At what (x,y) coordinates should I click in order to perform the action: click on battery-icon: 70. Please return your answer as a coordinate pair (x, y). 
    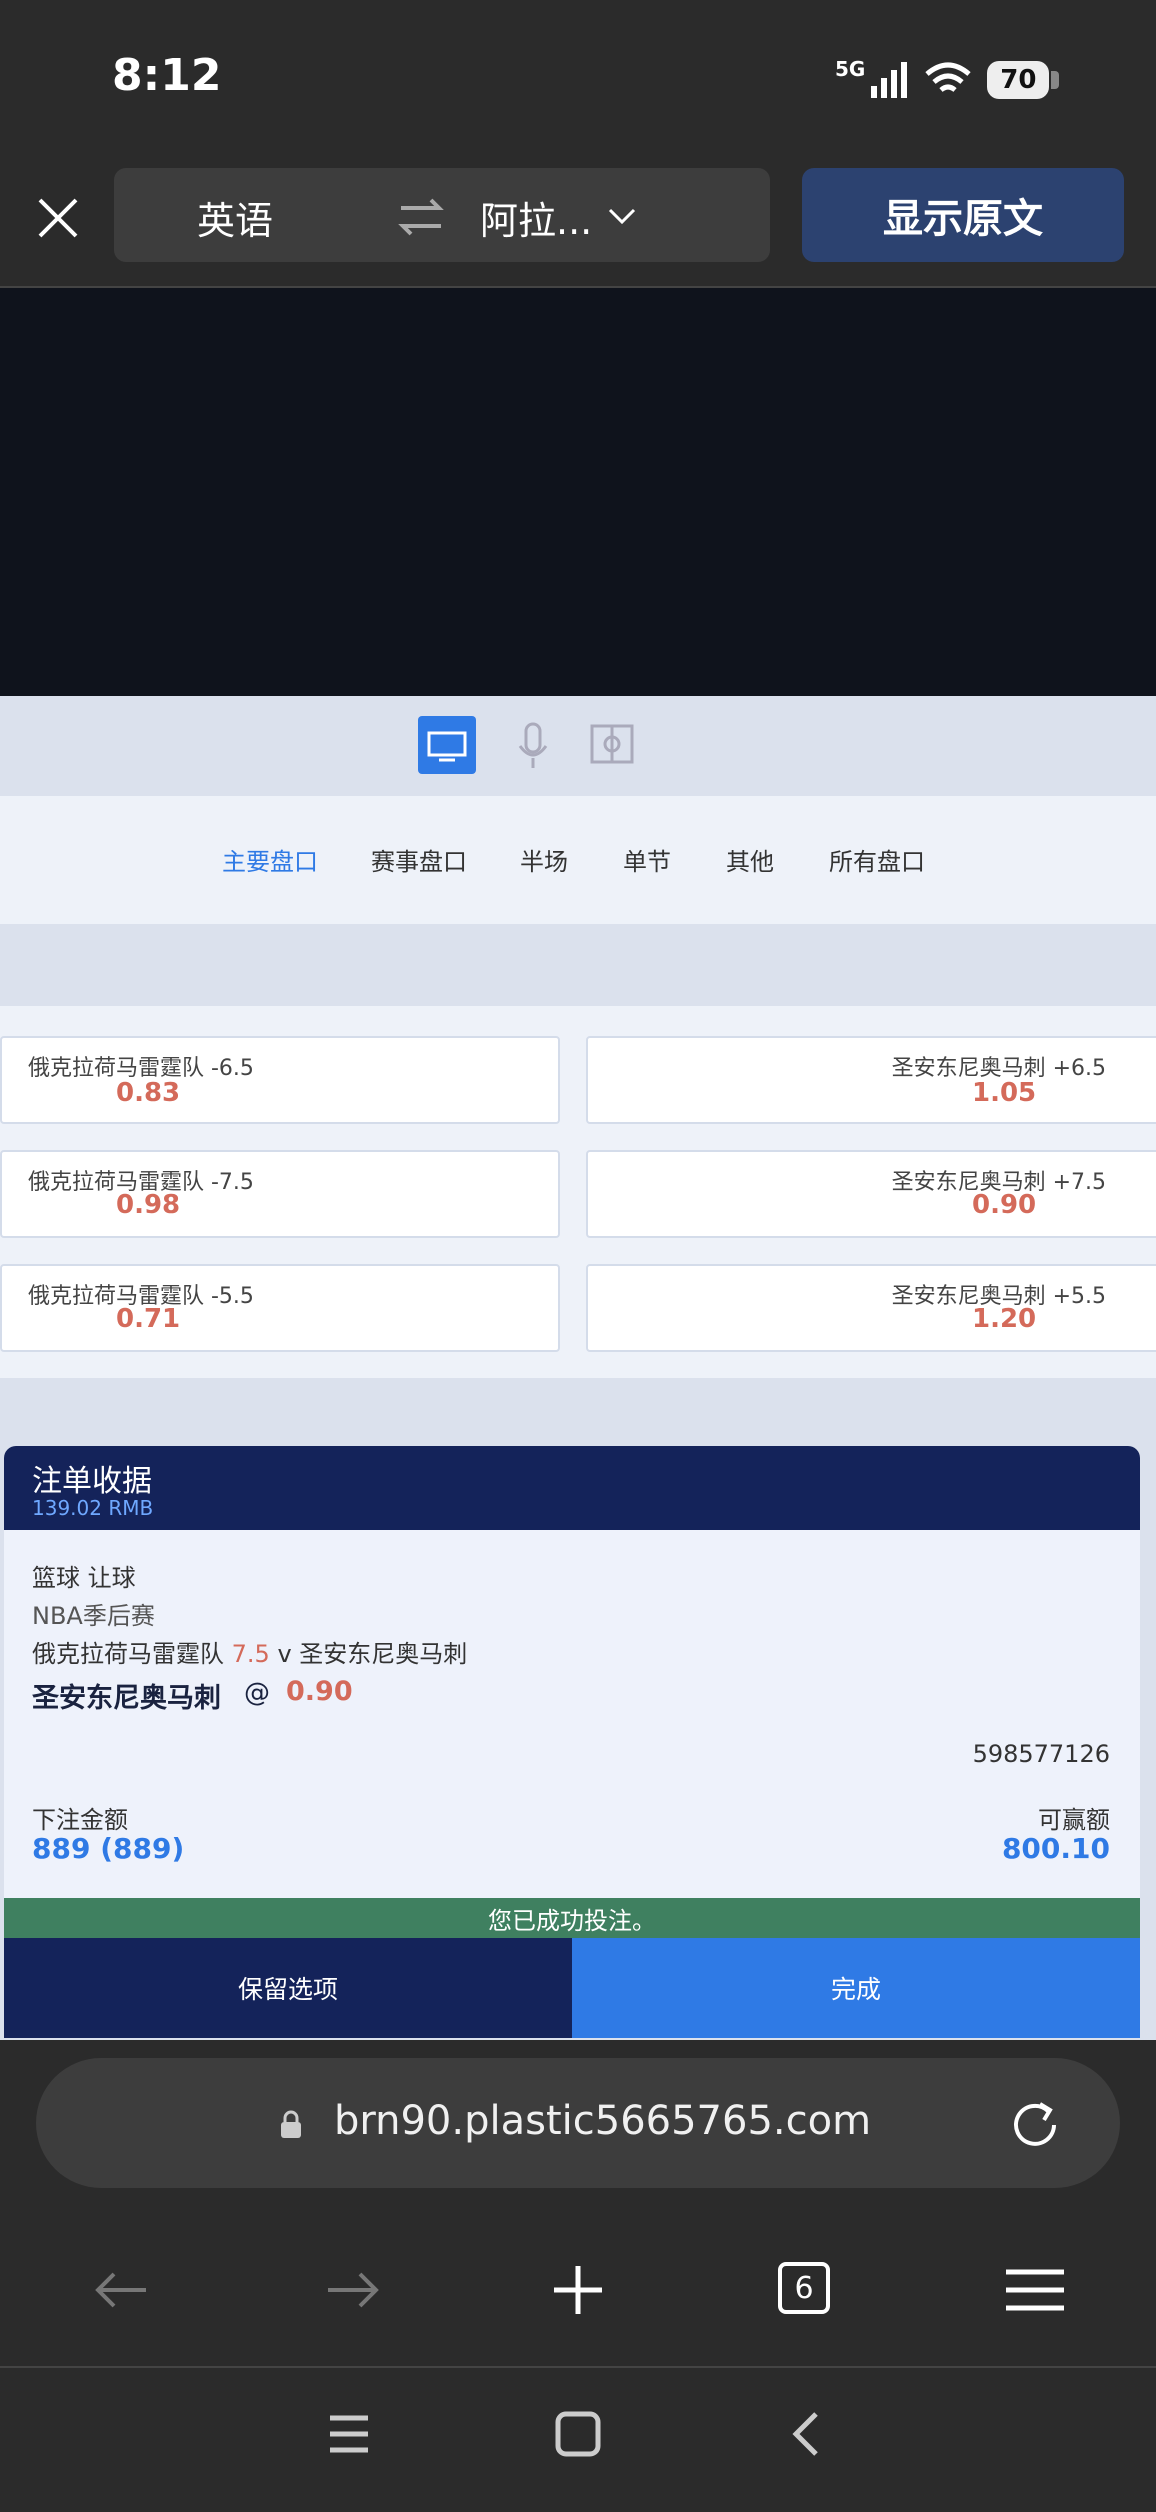
    Looking at the image, I should click on (1018, 80).